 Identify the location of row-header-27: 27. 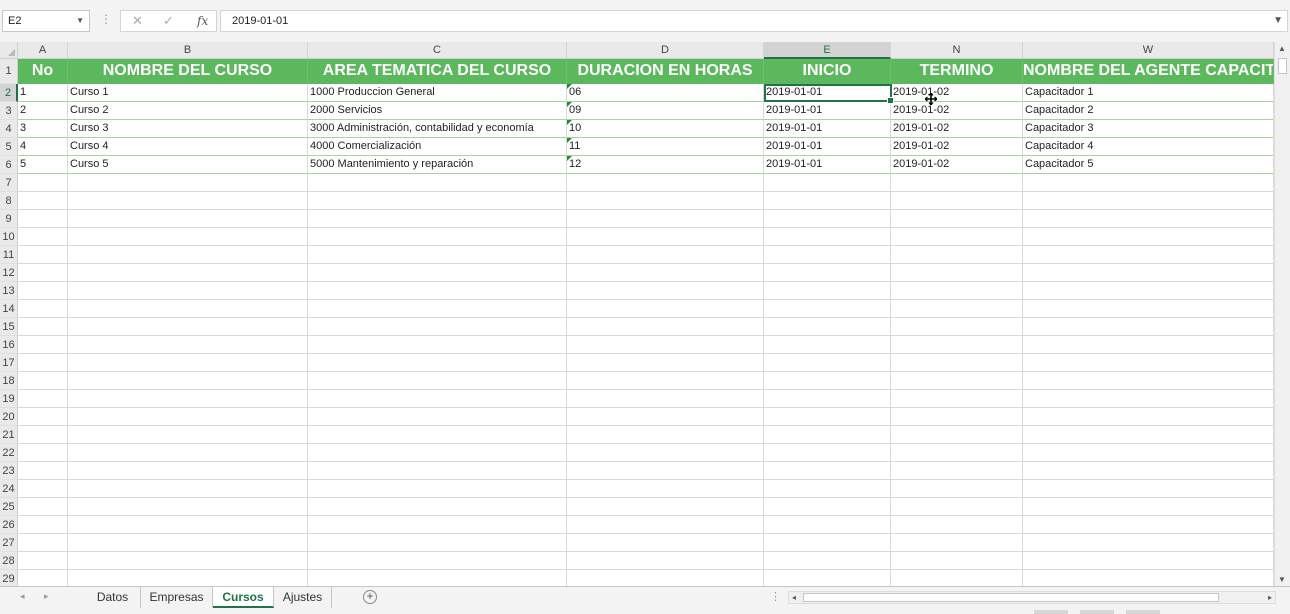
(9, 543).